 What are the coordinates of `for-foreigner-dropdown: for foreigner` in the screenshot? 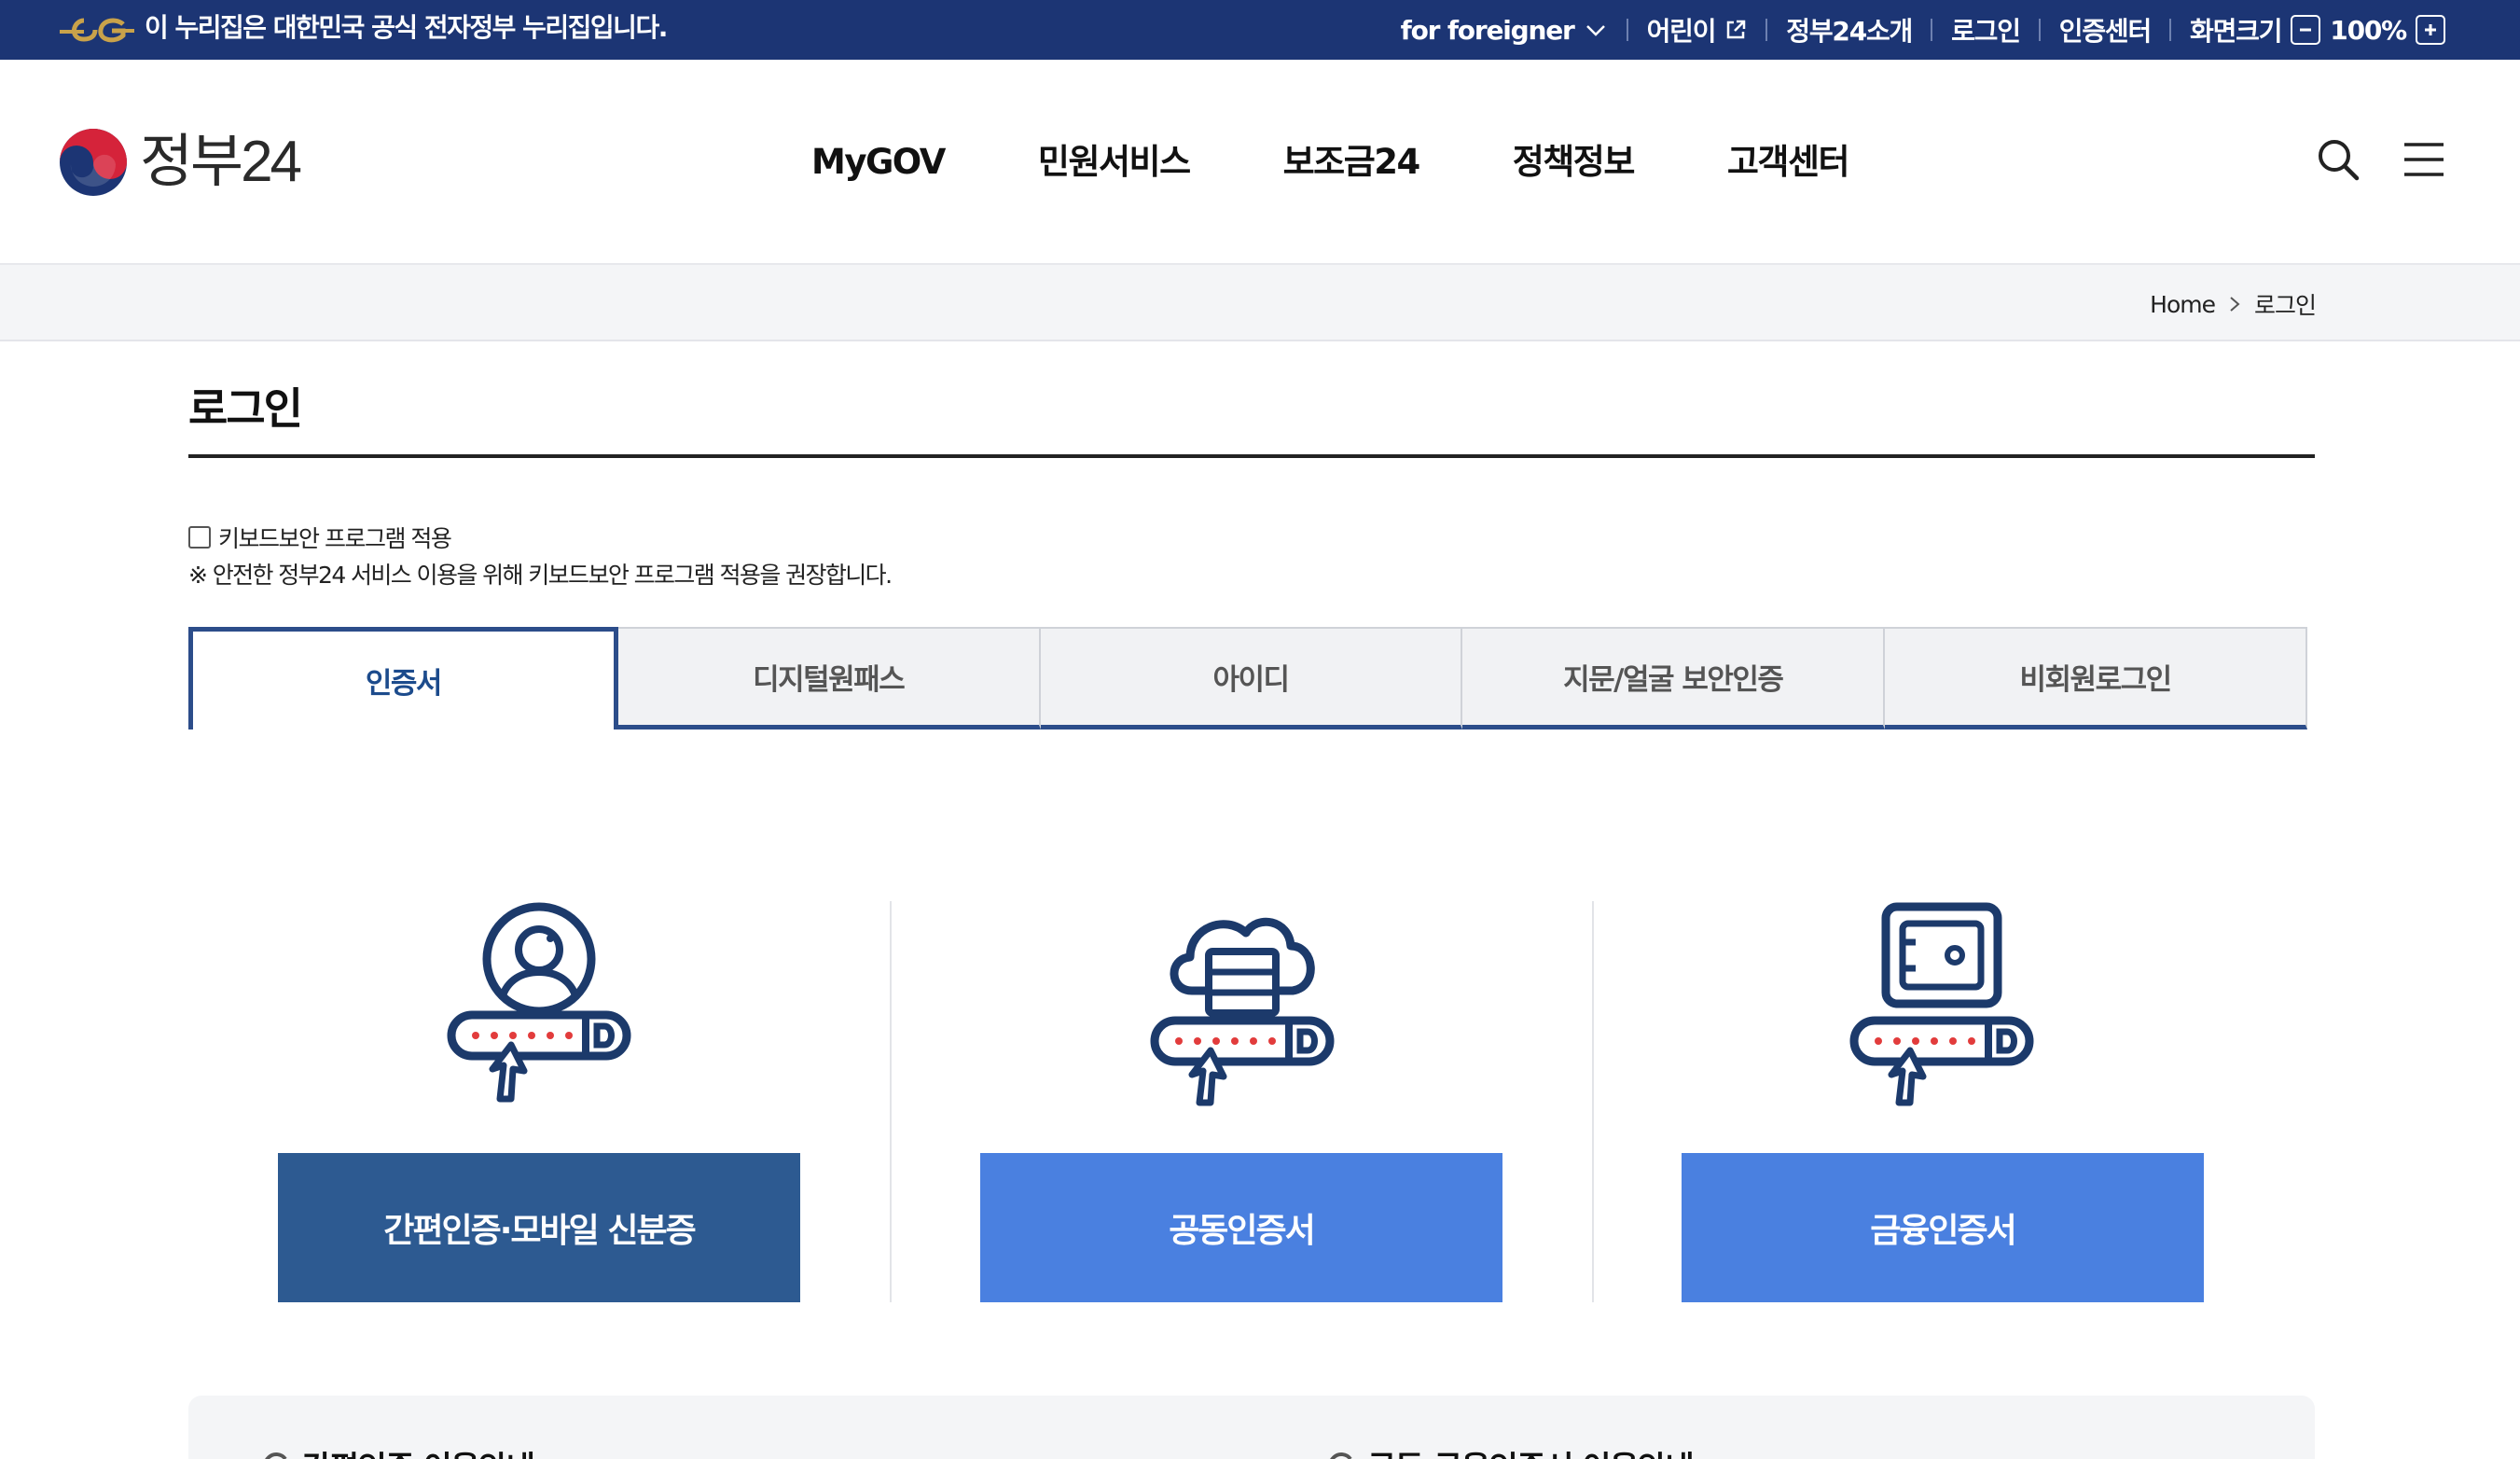 It's located at (1504, 30).